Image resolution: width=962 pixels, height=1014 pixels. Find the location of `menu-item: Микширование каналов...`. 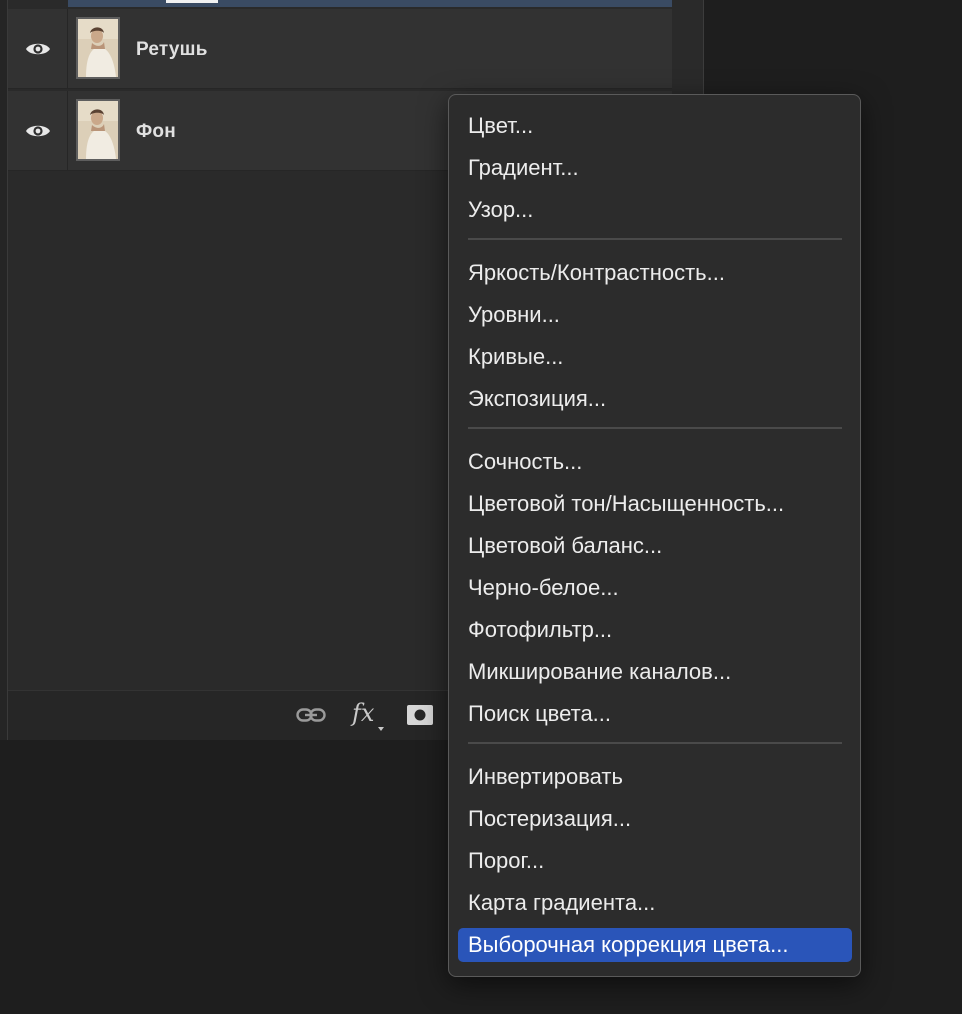

menu-item: Микширование каналов... is located at coordinates (655, 672).